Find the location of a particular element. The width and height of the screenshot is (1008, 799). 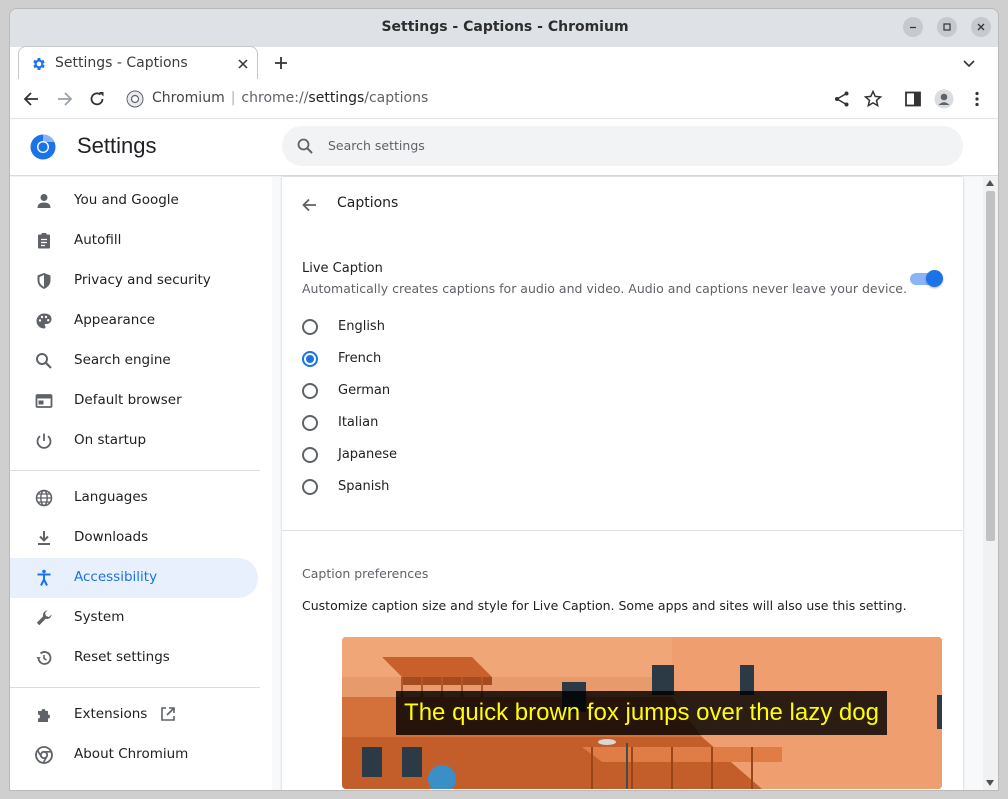

radio-label: English is located at coordinates (361, 326).